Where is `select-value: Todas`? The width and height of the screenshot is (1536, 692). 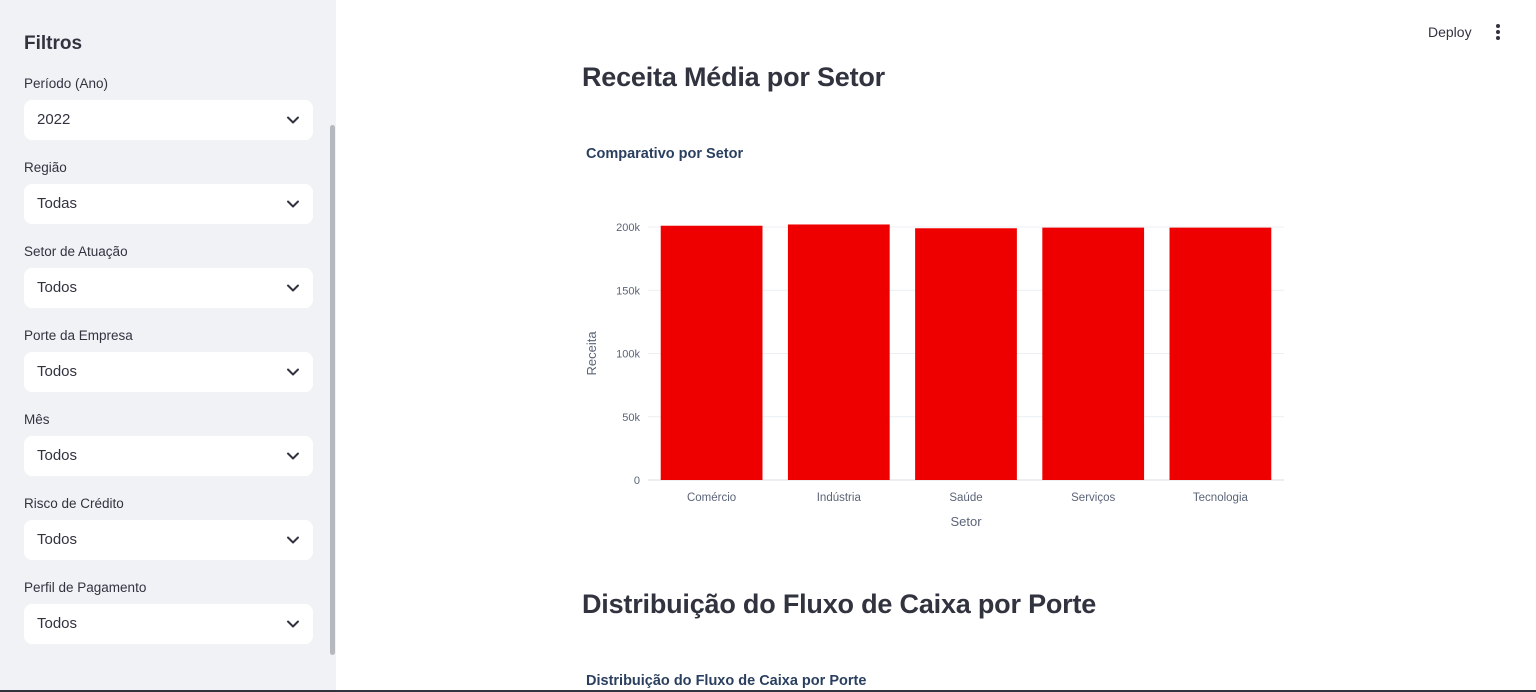
select-value: Todas is located at coordinates (57, 203).